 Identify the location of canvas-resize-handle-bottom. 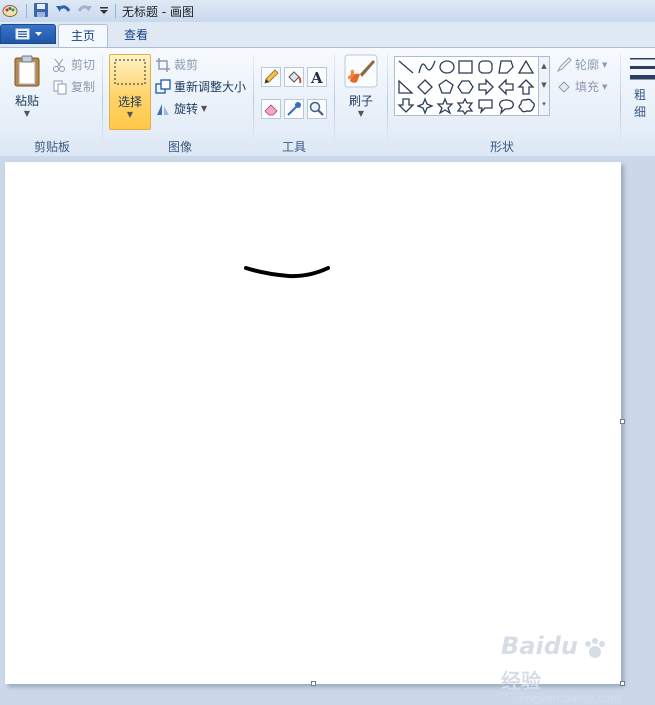
(313, 683).